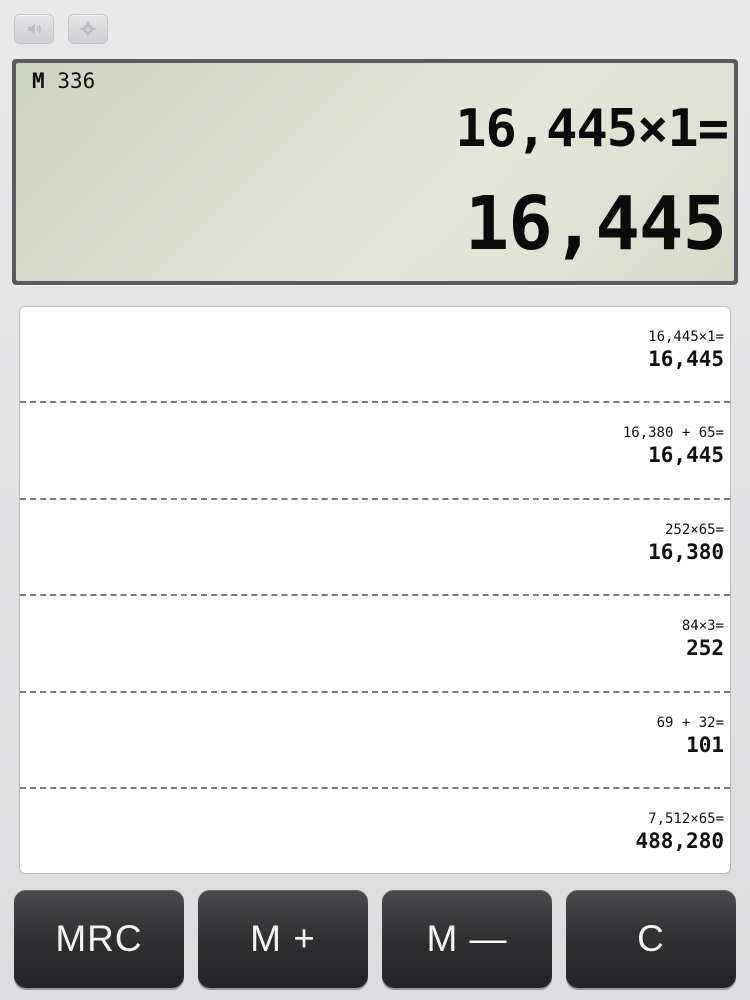 This screenshot has height=1000, width=750. What do you see at coordinates (76, 81) in the screenshot?
I see `memory-value: 336` at bounding box center [76, 81].